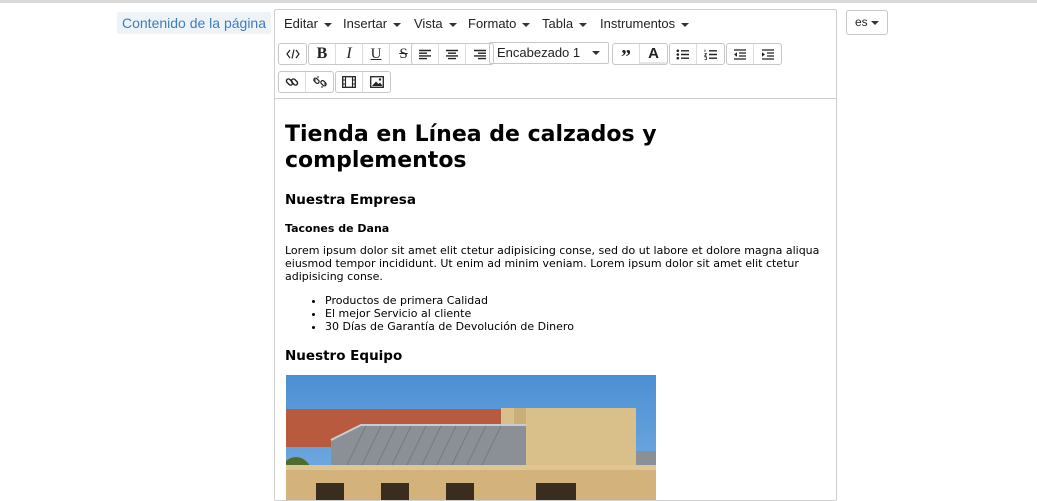  I want to click on heading-brand: Tacones de Dana, so click(337, 228).